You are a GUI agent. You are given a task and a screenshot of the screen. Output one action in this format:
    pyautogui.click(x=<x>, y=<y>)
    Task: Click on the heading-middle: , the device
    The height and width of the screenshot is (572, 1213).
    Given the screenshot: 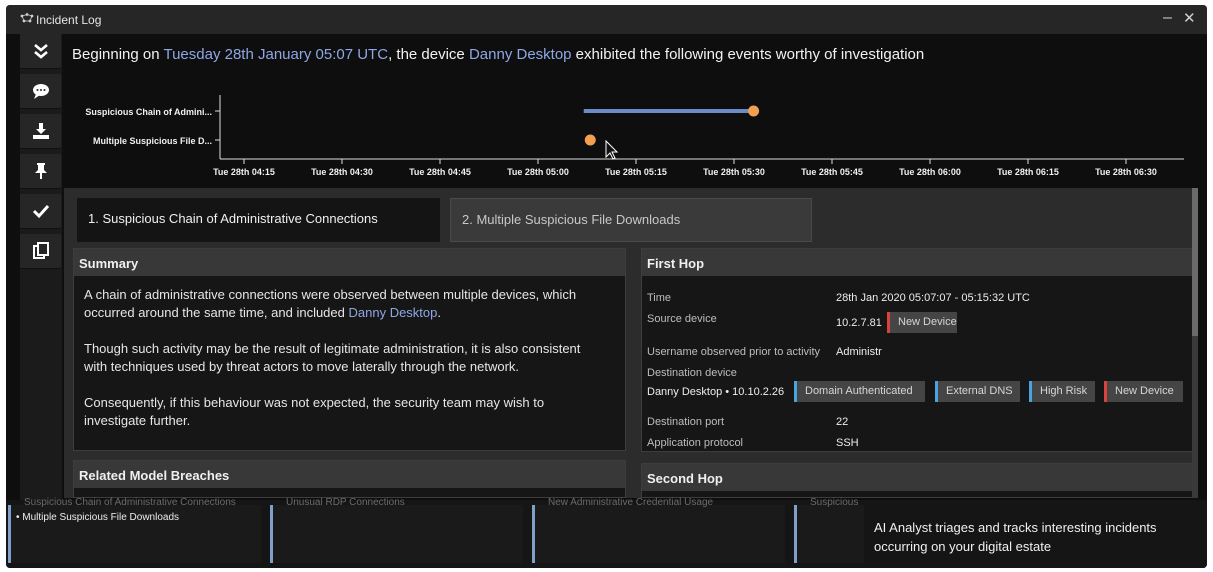 What is the action you would take?
    pyautogui.click(x=428, y=54)
    